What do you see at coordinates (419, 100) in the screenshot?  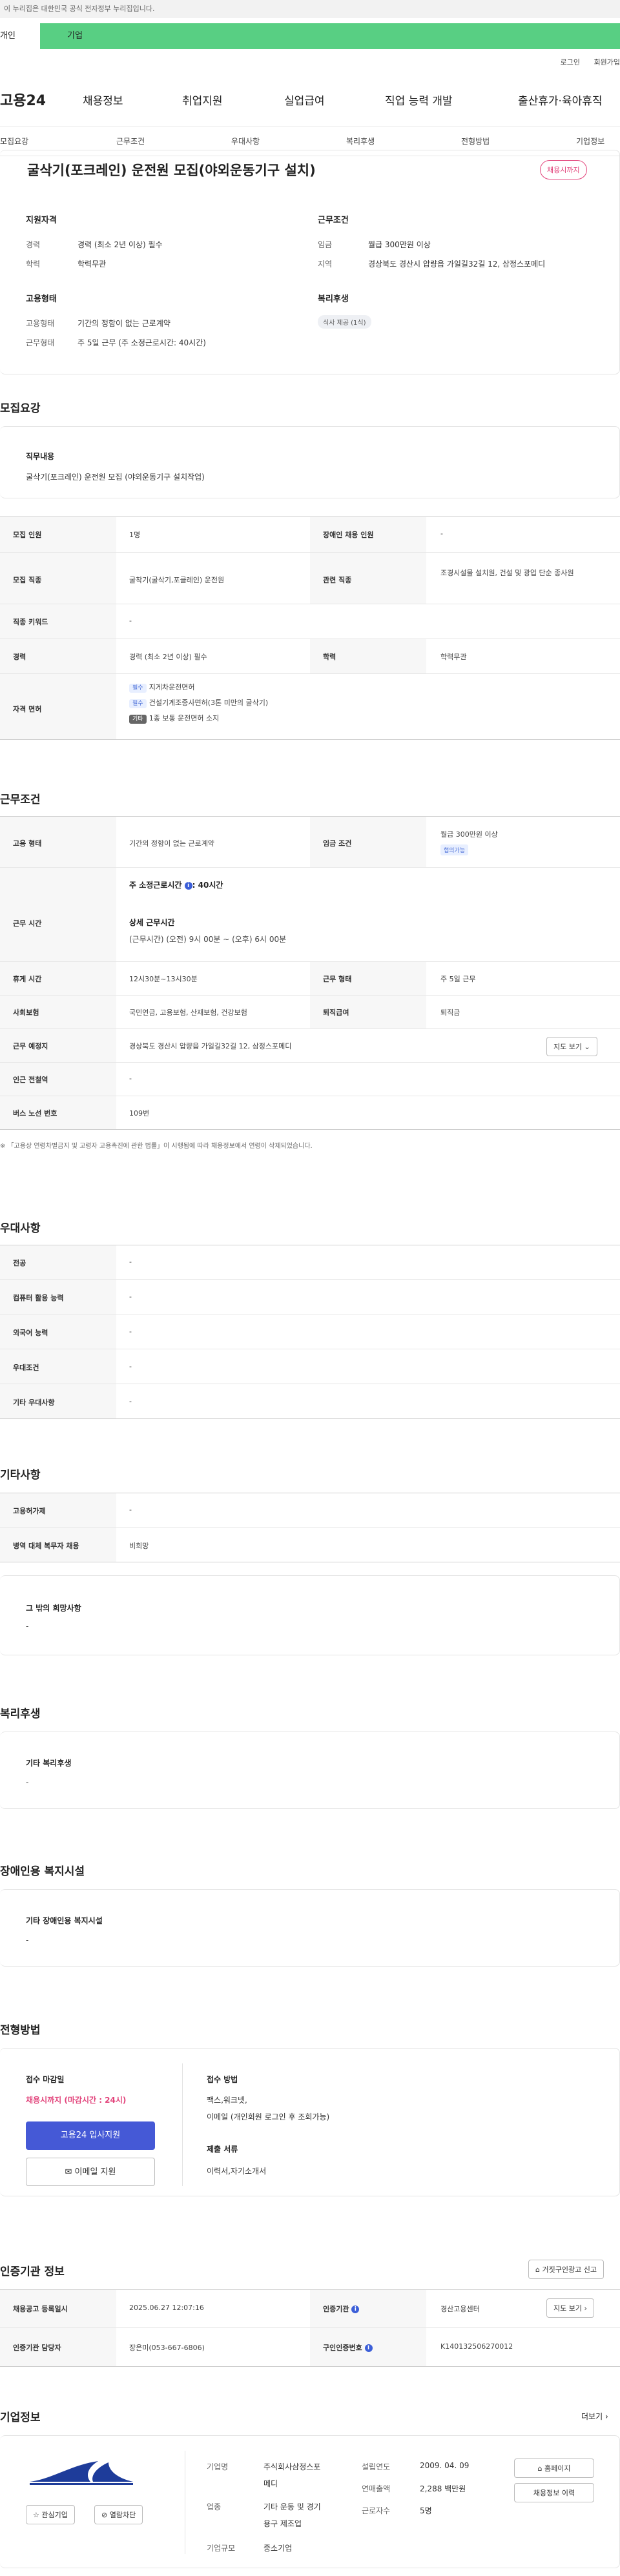 I see `gnb-vocational-training: 직업 능력 개발` at bounding box center [419, 100].